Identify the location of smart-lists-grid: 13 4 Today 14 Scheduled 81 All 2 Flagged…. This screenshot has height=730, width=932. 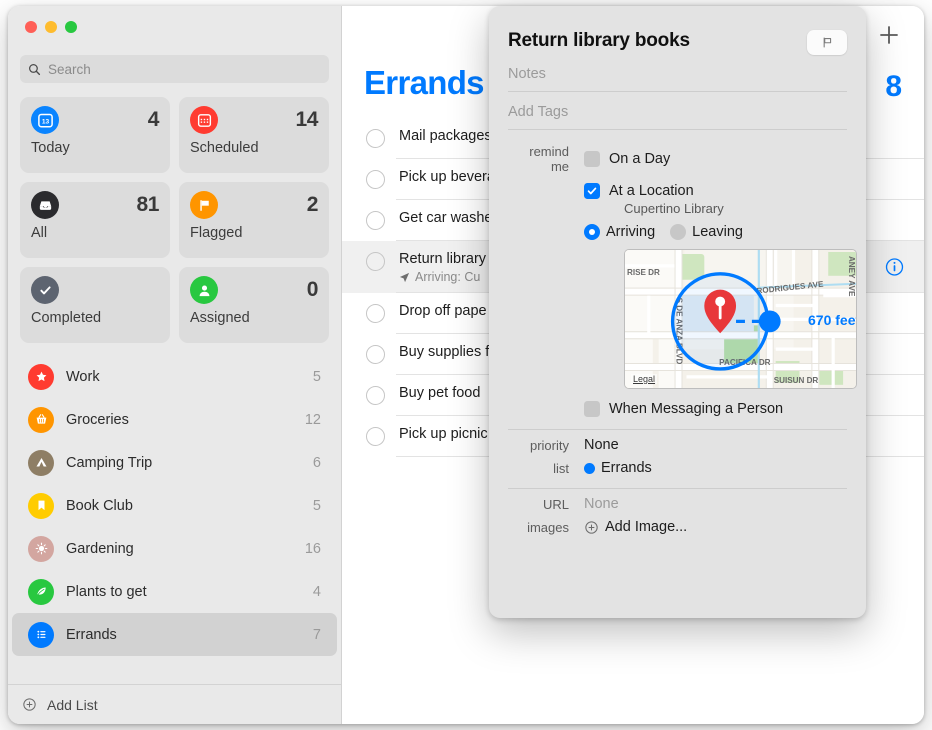
(174, 218).